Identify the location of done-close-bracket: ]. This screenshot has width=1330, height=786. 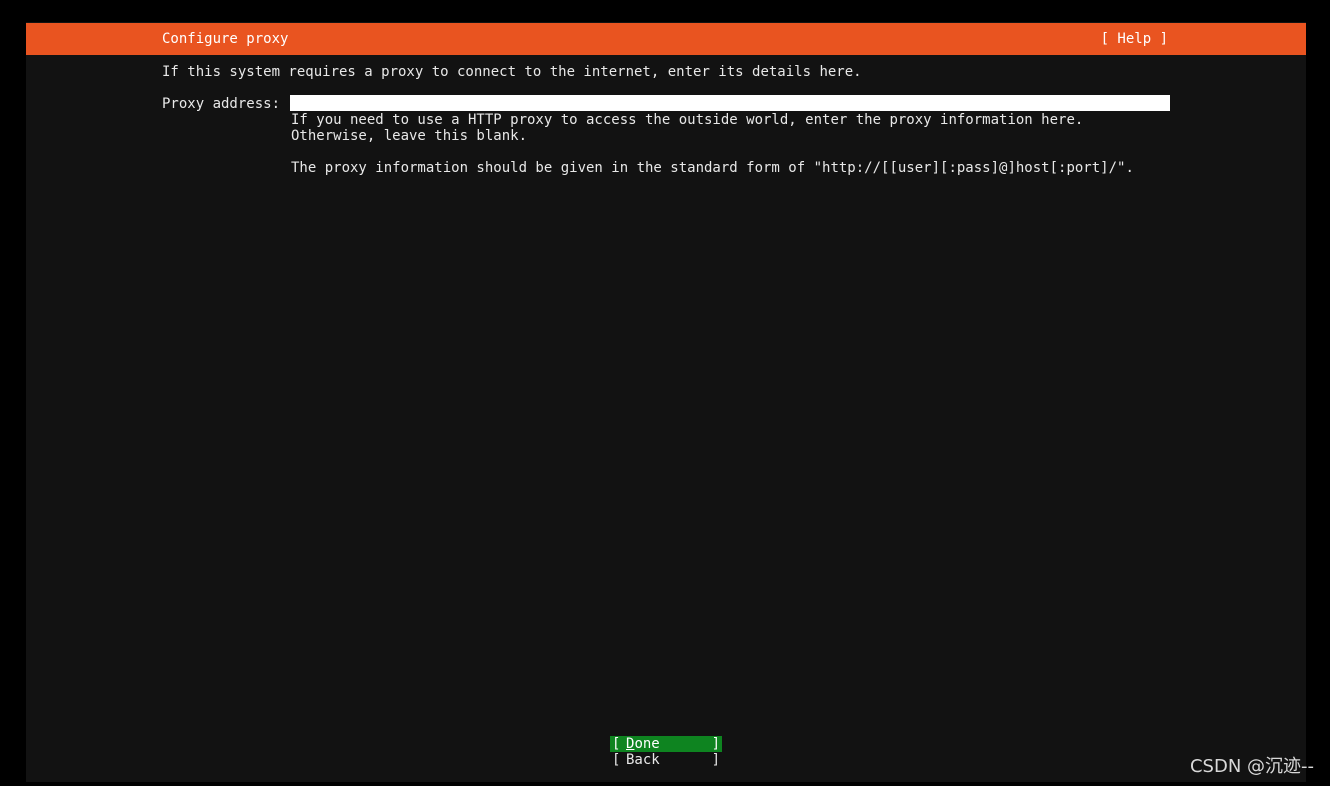
(715, 744).